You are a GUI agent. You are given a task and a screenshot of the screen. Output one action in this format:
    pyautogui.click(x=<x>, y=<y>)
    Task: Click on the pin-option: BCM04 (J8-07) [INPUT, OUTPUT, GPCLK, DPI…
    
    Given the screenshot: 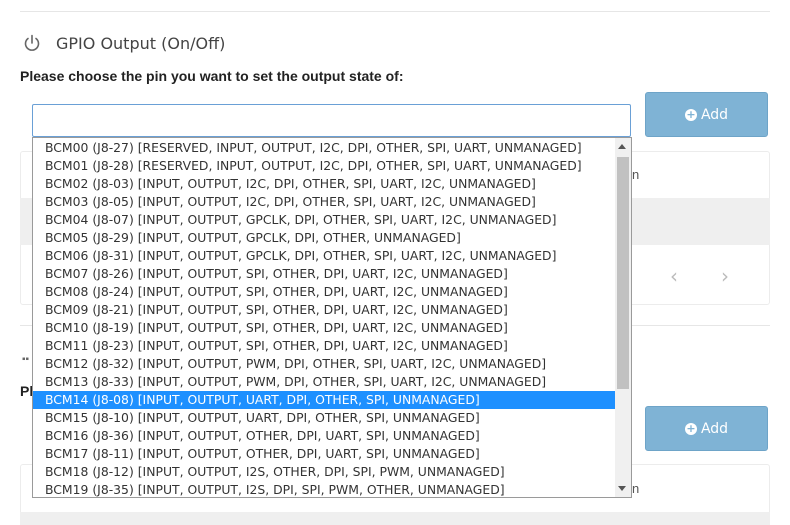 What is the action you would take?
    pyautogui.click(x=324, y=220)
    